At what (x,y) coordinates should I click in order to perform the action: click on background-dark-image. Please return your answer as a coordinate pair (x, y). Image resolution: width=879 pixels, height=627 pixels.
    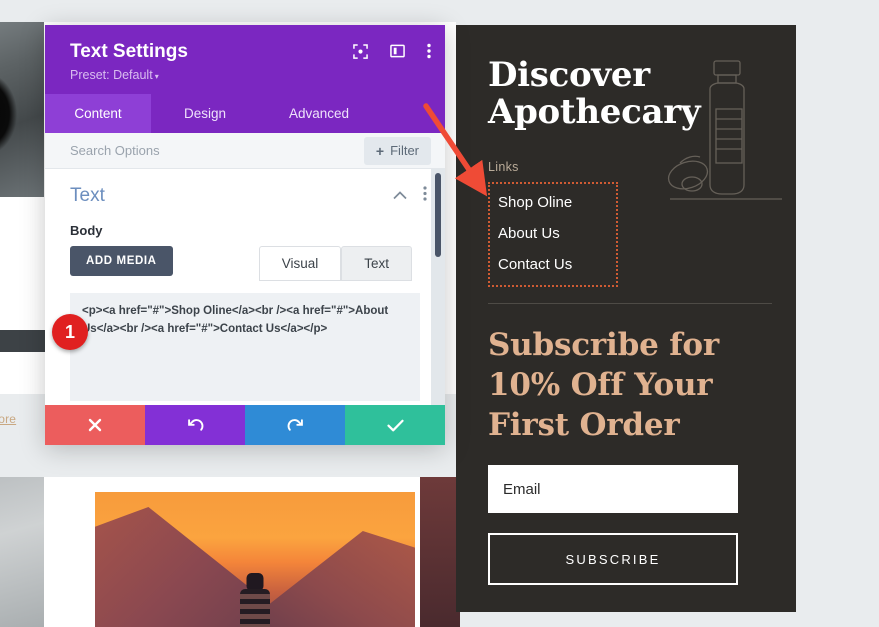
    Looking at the image, I should click on (22, 109).